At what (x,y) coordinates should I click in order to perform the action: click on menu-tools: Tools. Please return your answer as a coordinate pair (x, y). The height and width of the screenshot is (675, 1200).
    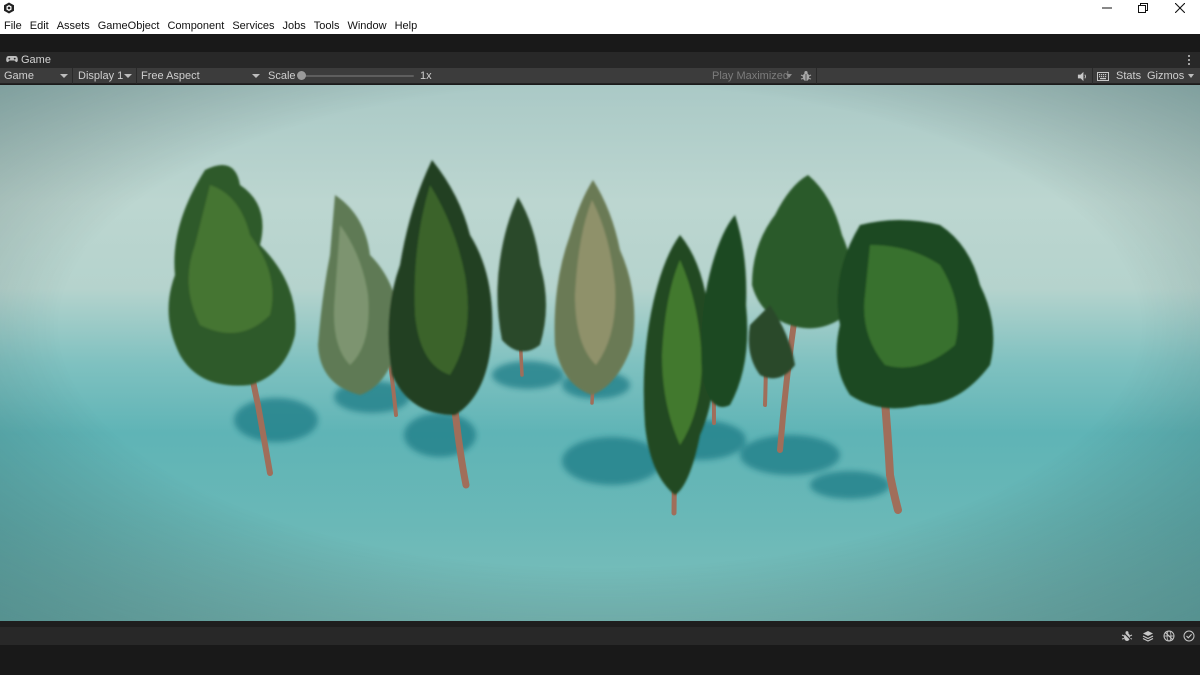
    Looking at the image, I should click on (327, 26).